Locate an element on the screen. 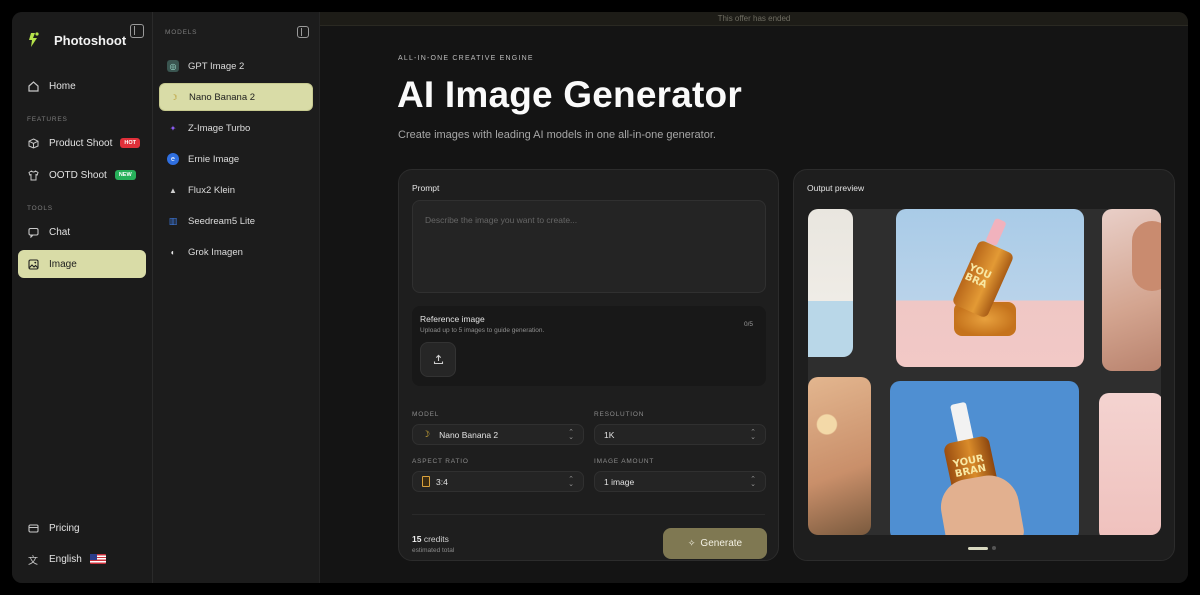 The image size is (1200, 595). grok-icon: ◐ is located at coordinates (173, 252).